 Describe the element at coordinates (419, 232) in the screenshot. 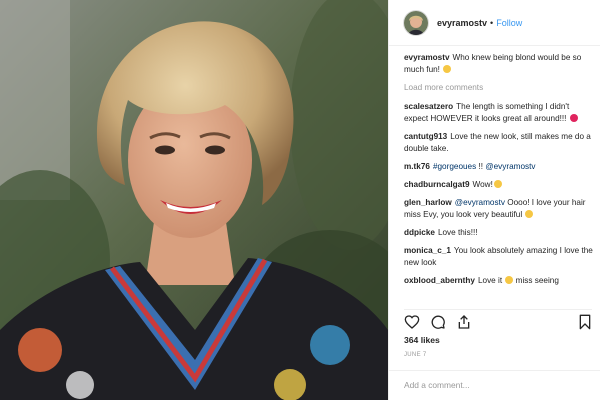

I see `comment-username: ddpicke` at that location.